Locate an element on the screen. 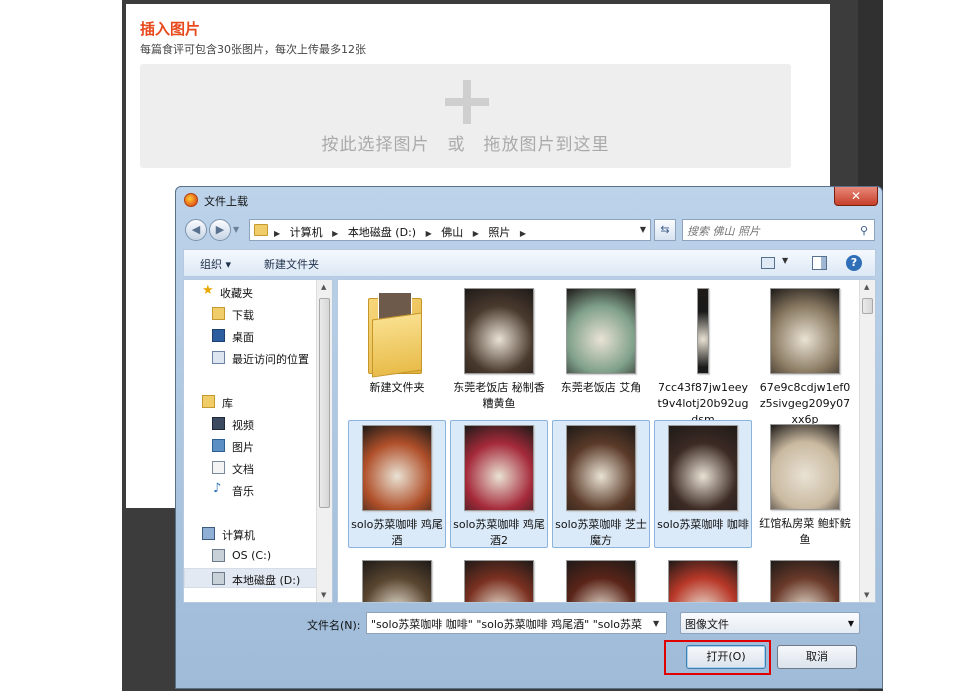 Image resolution: width=980 pixels, height=691 pixels. nav-desktop: 桌面 is located at coordinates (251, 336).